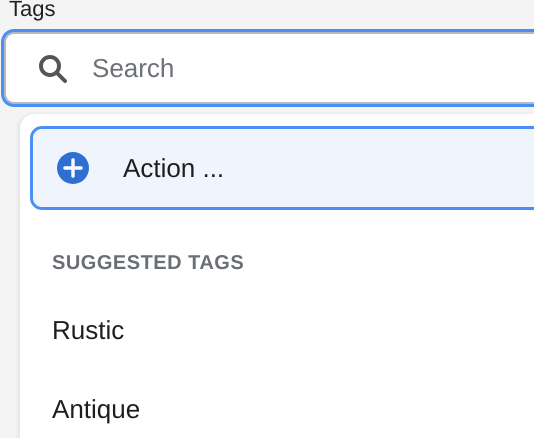 The image size is (534, 438). I want to click on field-label: Tags, so click(32, 10).